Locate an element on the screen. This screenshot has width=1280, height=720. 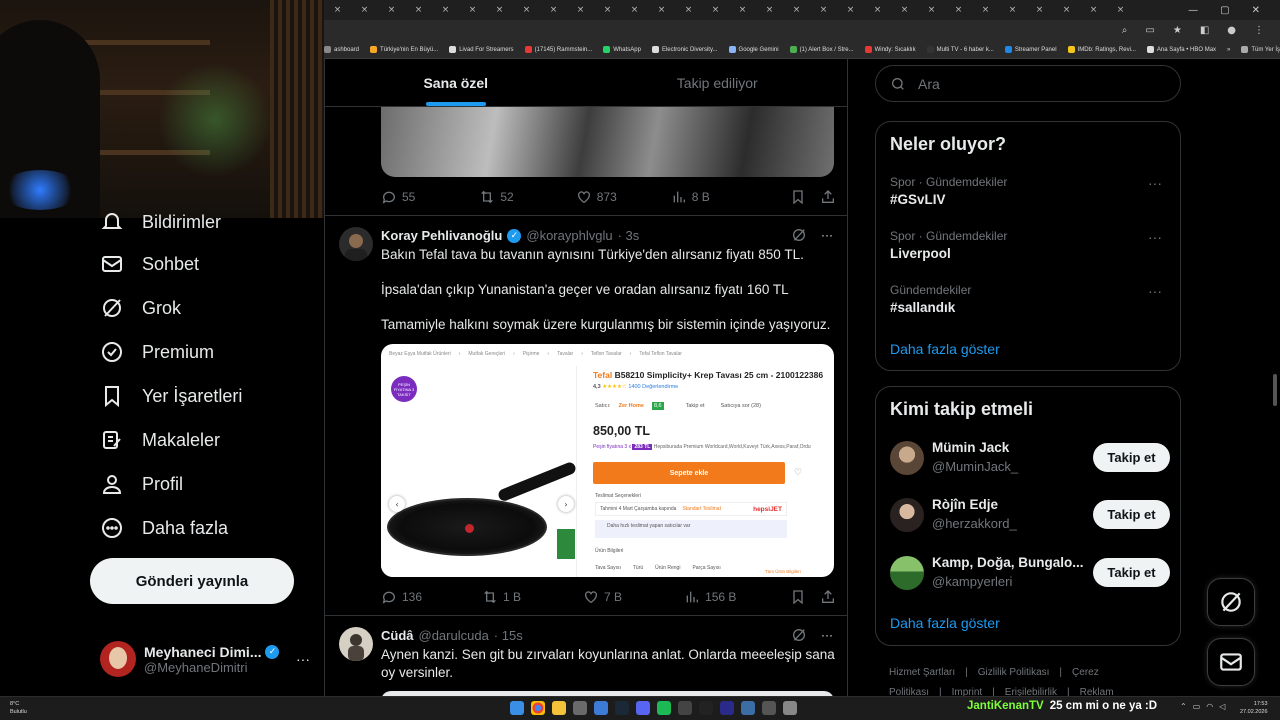
steam-icon is located at coordinates (622, 708).